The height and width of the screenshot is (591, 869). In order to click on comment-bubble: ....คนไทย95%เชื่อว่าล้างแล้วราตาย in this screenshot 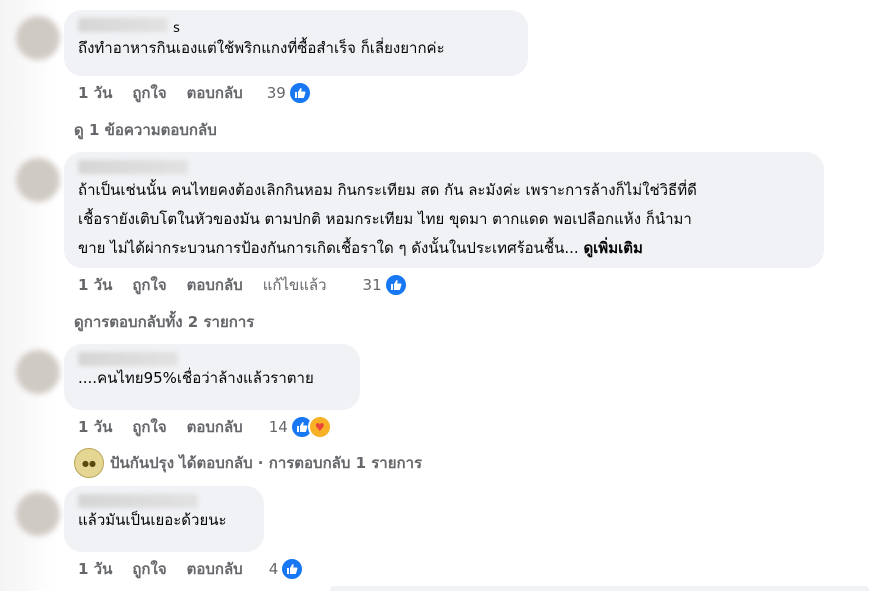, I will do `click(212, 377)`.